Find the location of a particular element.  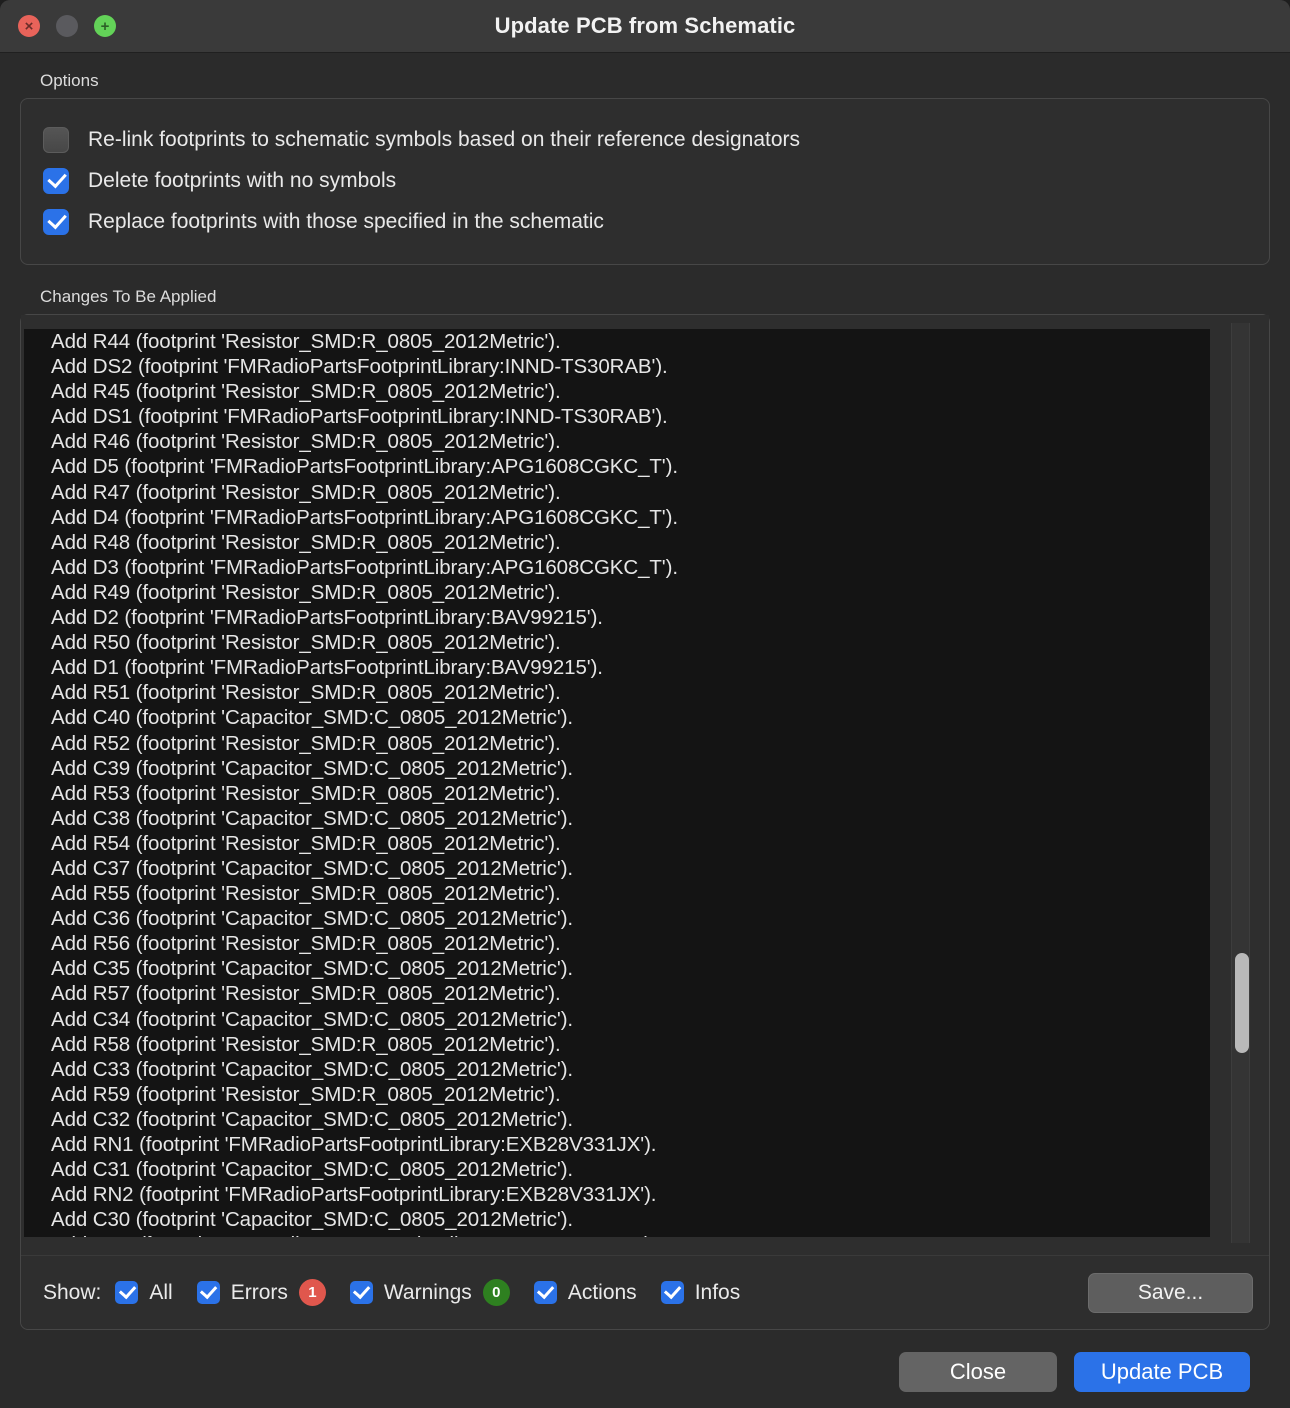

filter-errors-checkbox is located at coordinates (208, 1292).